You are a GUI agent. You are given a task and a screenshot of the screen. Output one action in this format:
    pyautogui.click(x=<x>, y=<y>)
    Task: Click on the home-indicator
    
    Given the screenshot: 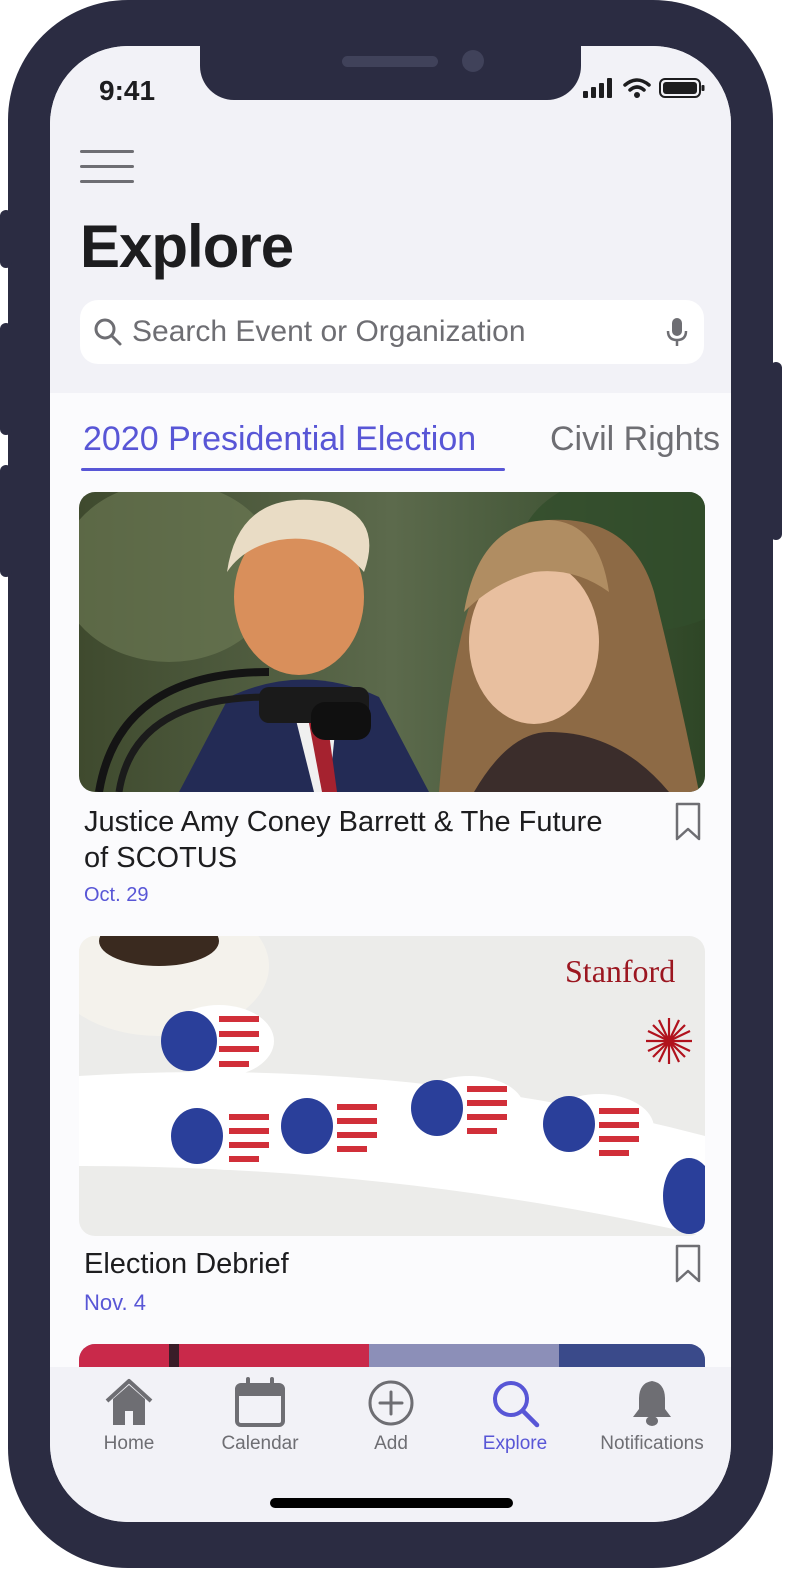 What is the action you would take?
    pyautogui.click(x=391, y=1503)
    